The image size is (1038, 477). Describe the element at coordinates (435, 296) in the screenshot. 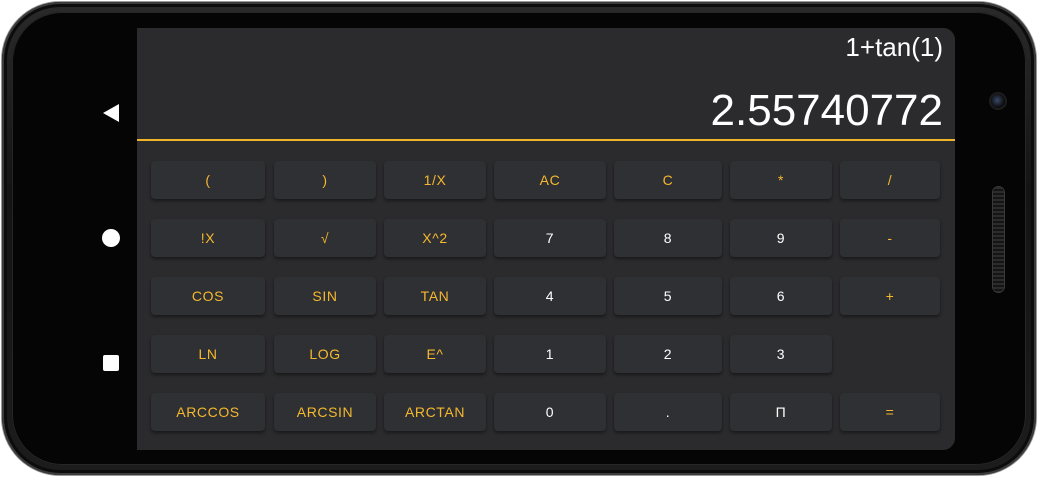

I see `tan-button: TAN` at that location.